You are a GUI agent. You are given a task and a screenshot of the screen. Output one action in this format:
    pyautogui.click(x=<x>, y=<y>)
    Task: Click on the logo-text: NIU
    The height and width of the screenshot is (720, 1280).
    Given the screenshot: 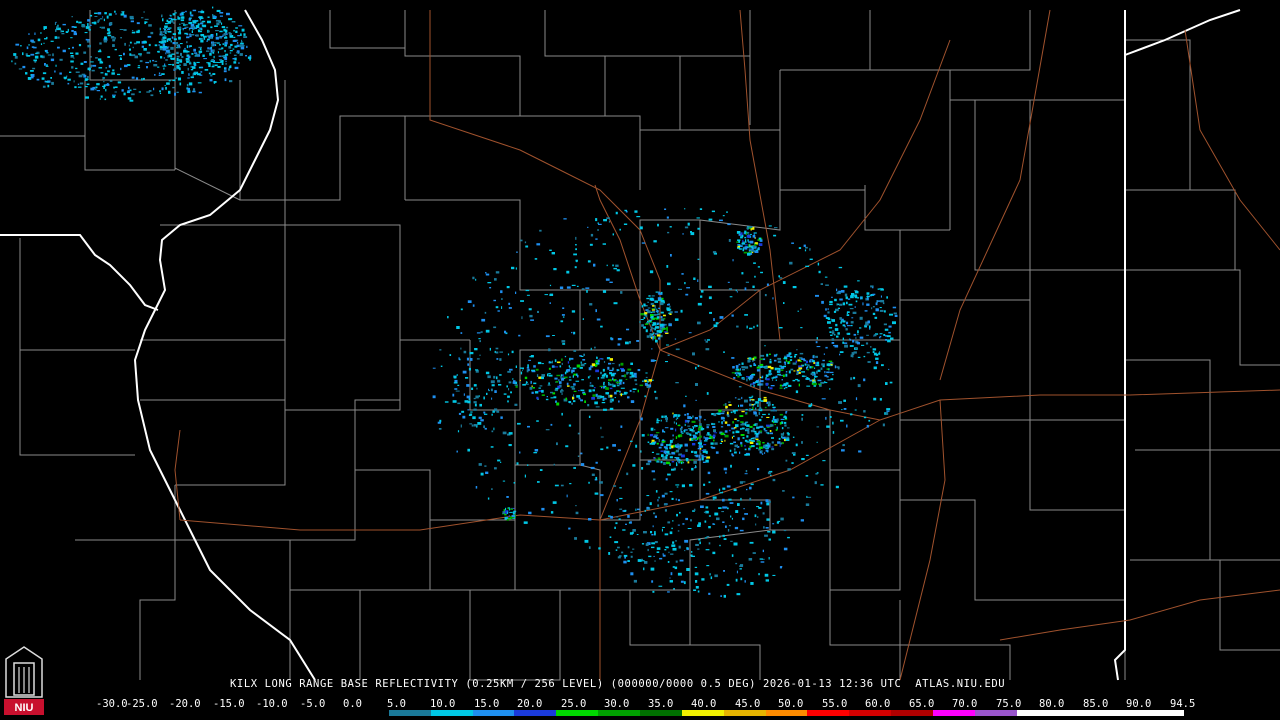 What is the action you would take?
    pyautogui.click(x=24, y=708)
    